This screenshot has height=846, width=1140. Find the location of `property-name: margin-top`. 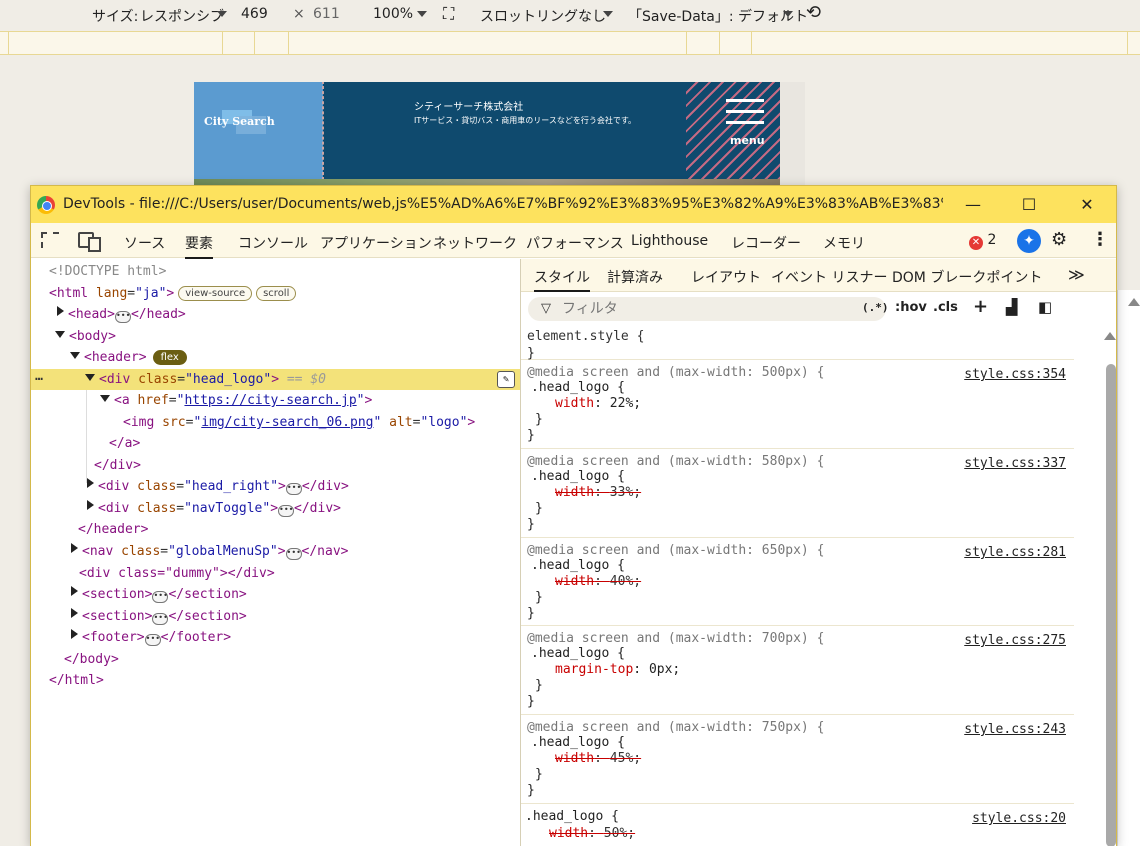

property-name: margin-top is located at coordinates (594, 669).